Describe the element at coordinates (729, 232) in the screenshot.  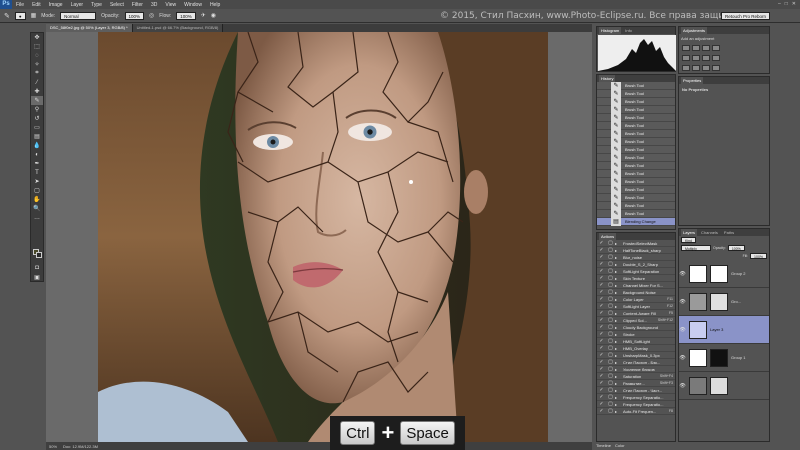
I see `tab-paths: Paths` at that location.